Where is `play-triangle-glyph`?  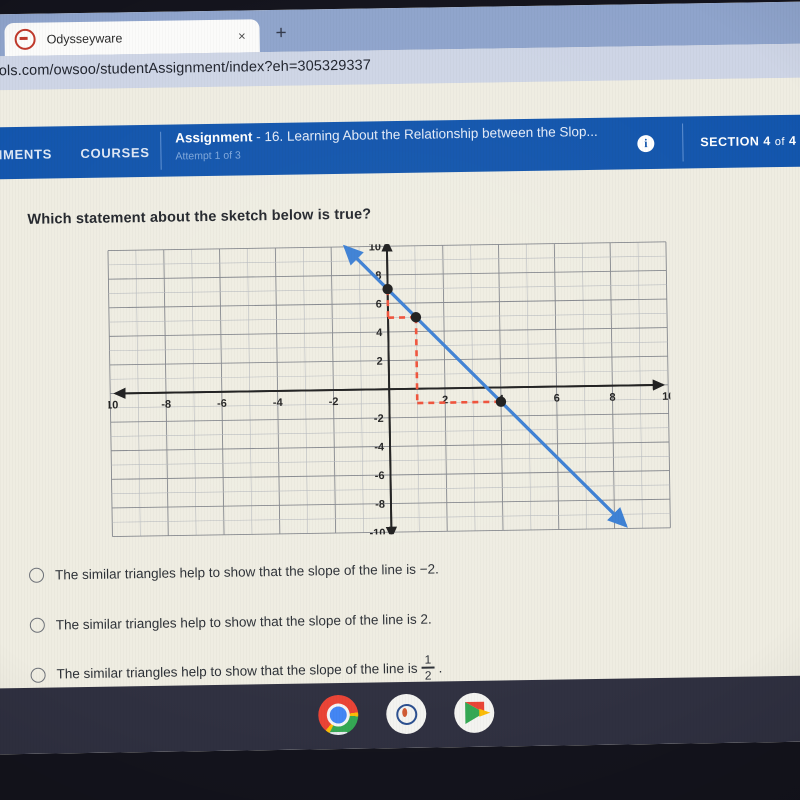
play-triangle-glyph is located at coordinates (474, 713).